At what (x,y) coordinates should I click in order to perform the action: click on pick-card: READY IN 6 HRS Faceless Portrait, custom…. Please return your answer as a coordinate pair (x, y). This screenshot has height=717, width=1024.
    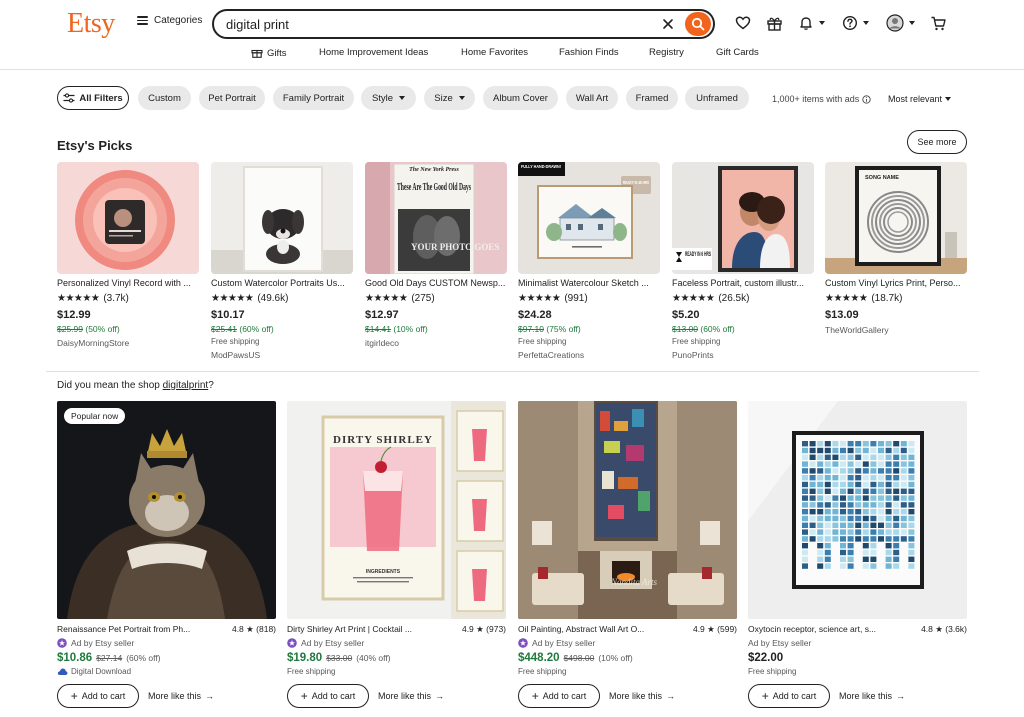
    Looking at the image, I should click on (743, 261).